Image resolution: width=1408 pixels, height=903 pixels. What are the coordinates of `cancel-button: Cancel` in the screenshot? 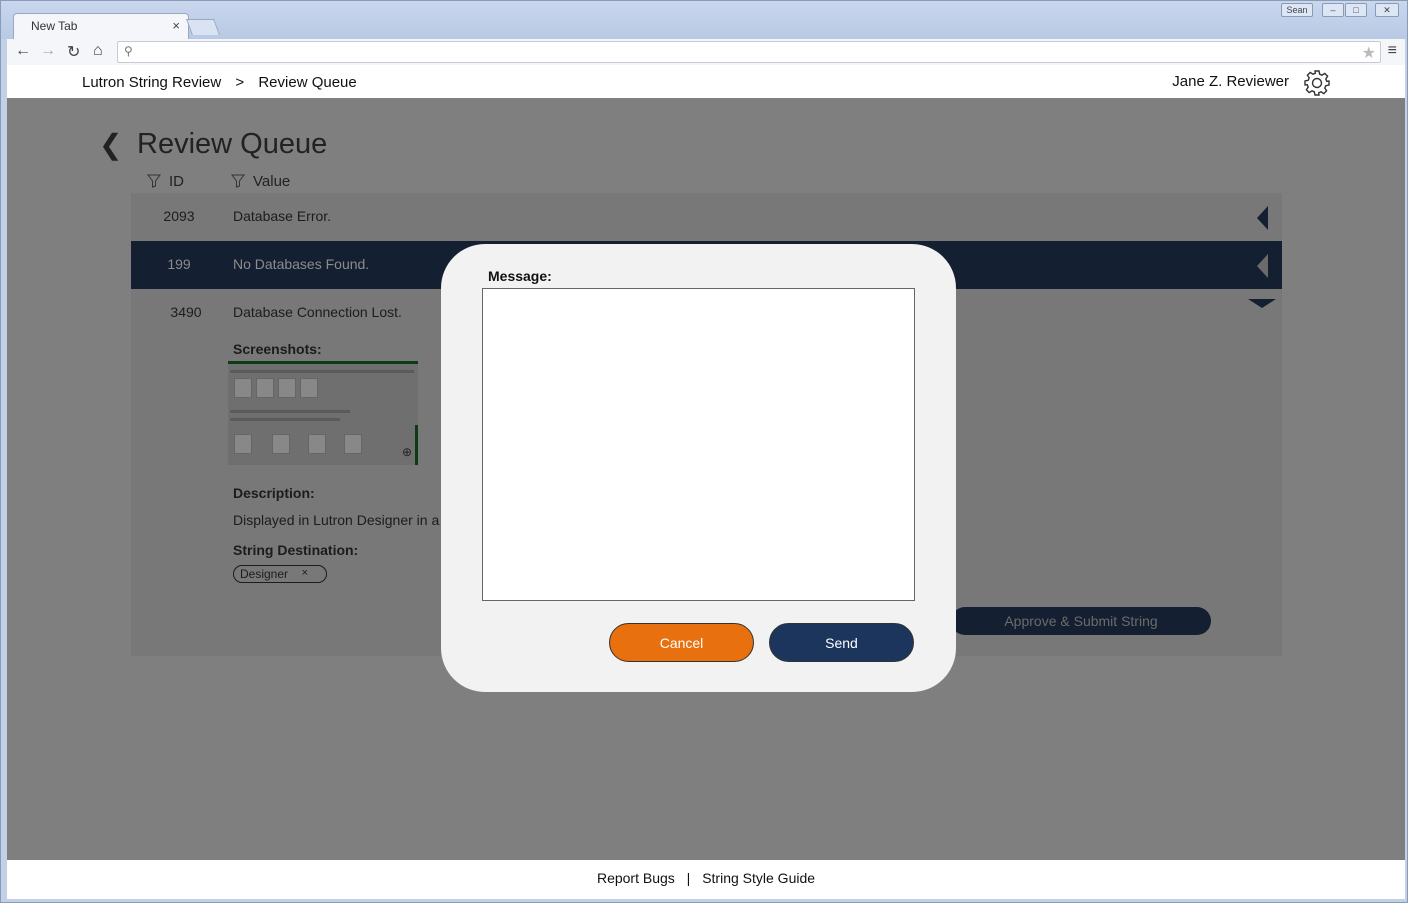 It's located at (681, 642).